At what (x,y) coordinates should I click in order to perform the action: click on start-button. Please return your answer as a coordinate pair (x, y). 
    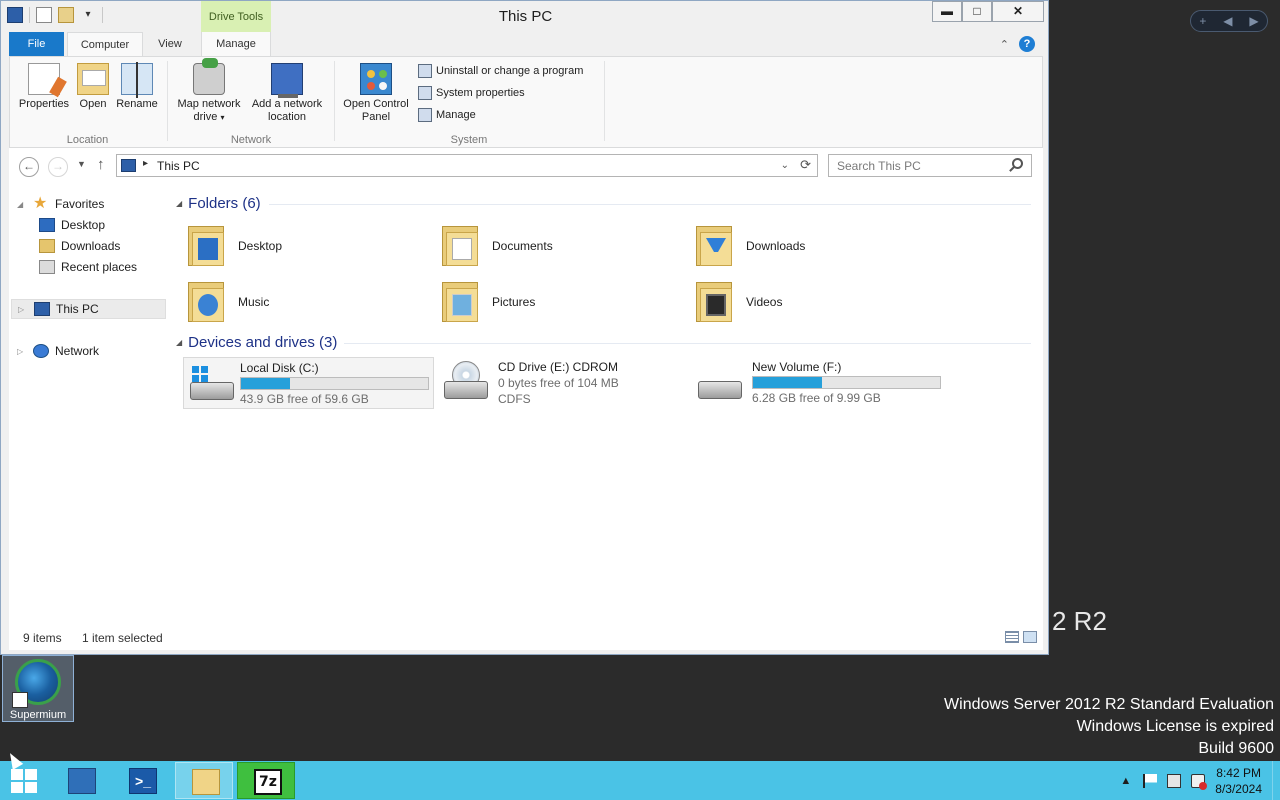
    Looking at the image, I should click on (24, 780).